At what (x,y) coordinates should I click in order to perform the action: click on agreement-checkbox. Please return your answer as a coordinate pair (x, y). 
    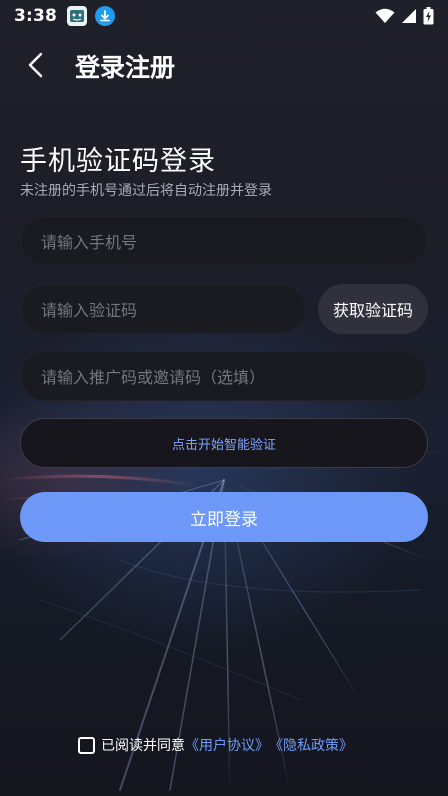
    Looking at the image, I should click on (86, 745).